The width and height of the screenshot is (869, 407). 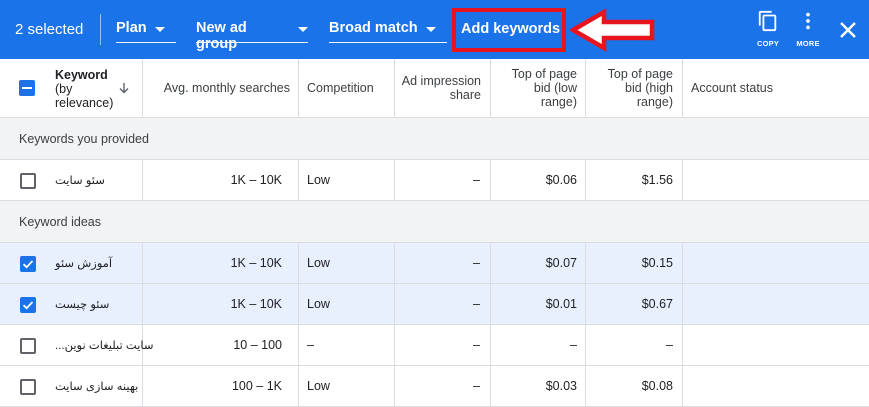 I want to click on header-keyword-line-1: Keyword, so click(x=81, y=75).